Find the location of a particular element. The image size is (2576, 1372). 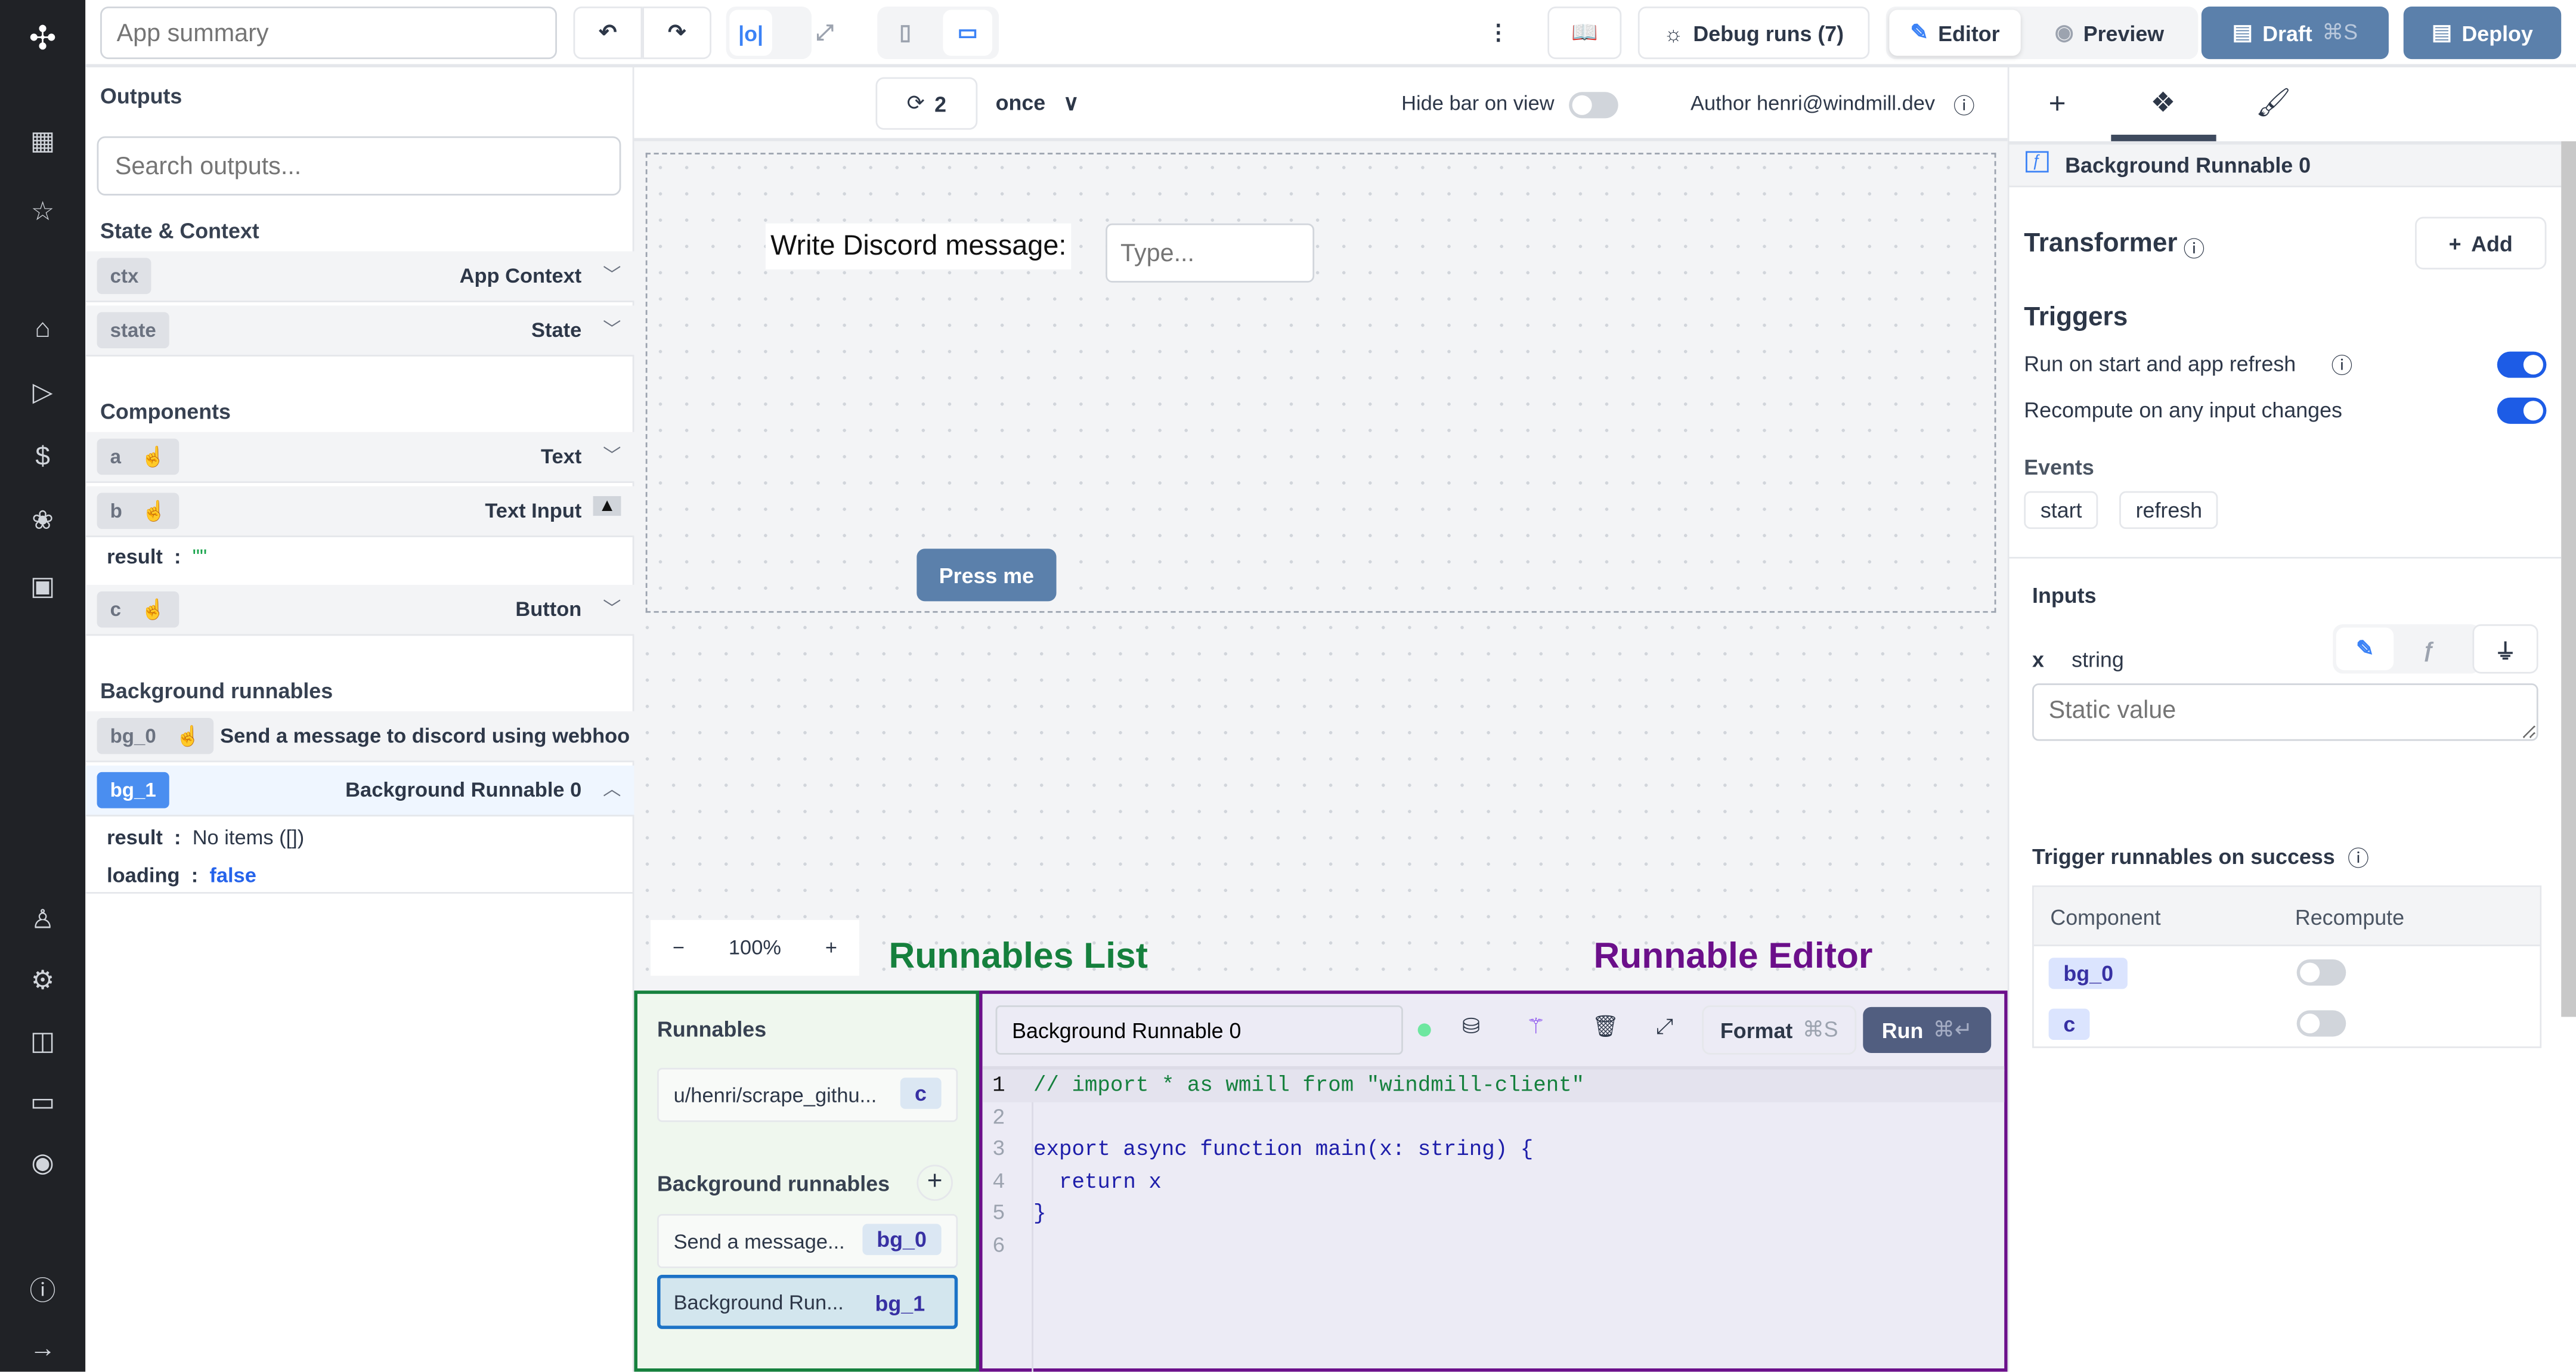

components-tab-icon: ❖ is located at coordinates (2163, 103).